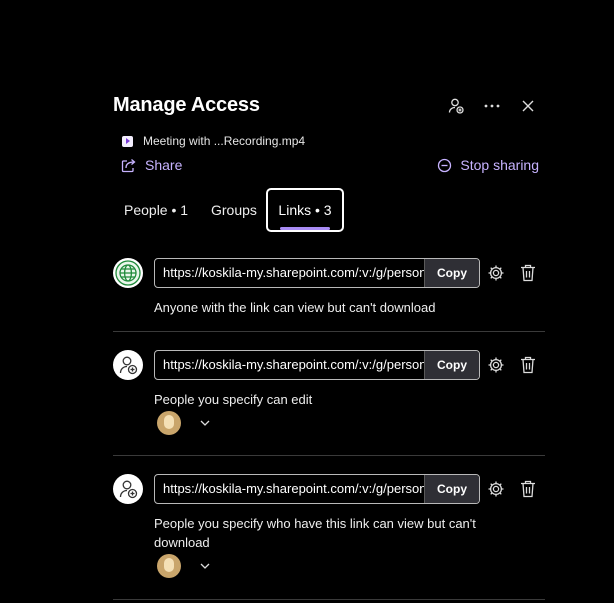 The height and width of the screenshot is (603, 614). Describe the element at coordinates (186, 105) in the screenshot. I see `page-title: Manage Access` at that location.